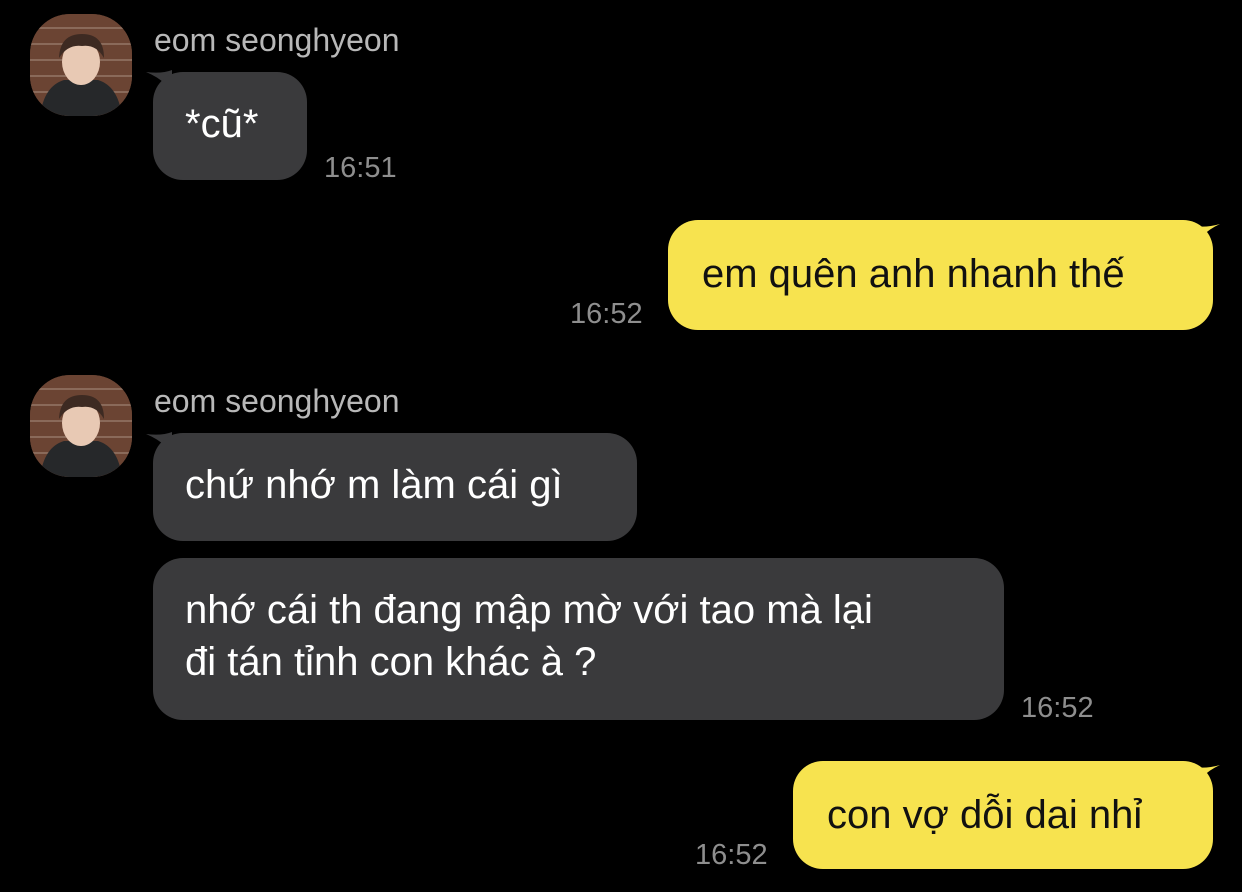 Image resolution: width=1242 pixels, height=892 pixels. I want to click on message-text: con vợ dỗi dai nhỉ, so click(985, 815).